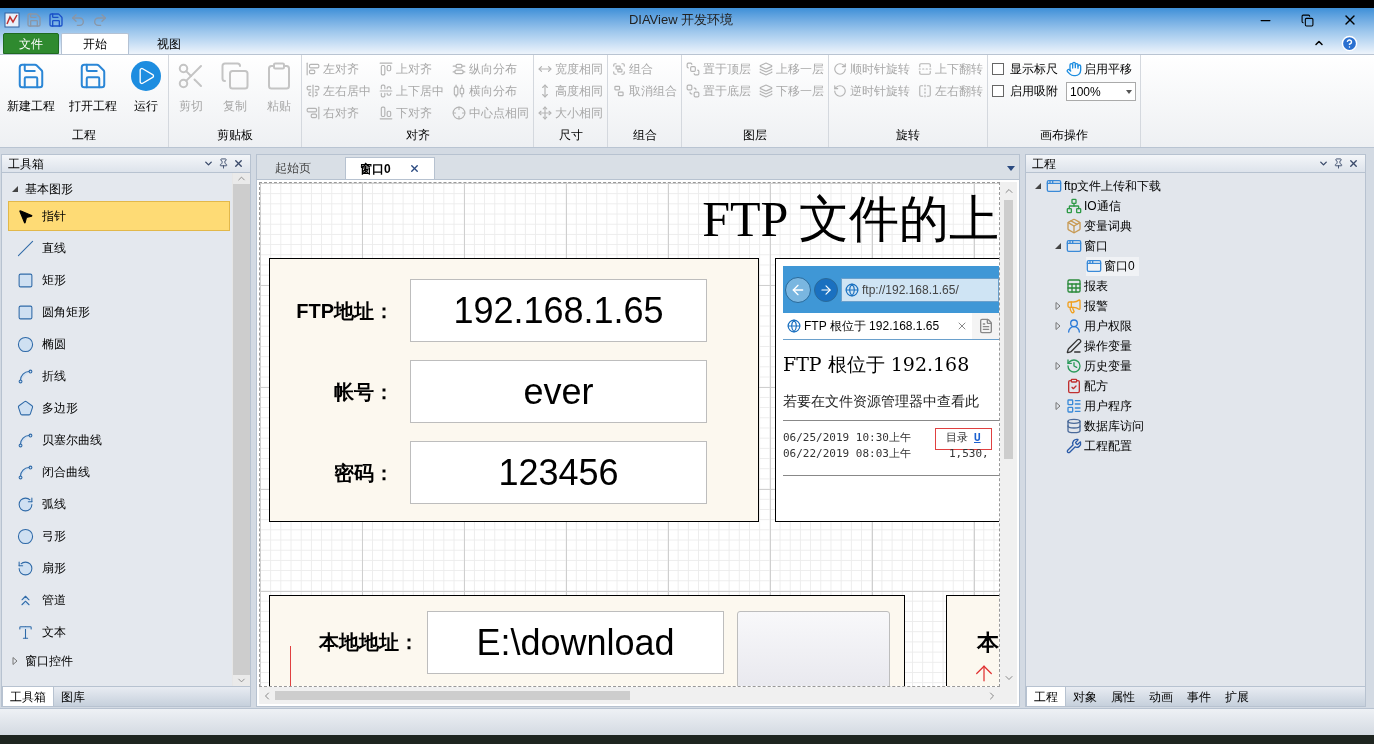 This screenshot has height=744, width=1374. Describe the element at coordinates (1112, 266) in the screenshot. I see `tree-item: 窗口0` at that location.